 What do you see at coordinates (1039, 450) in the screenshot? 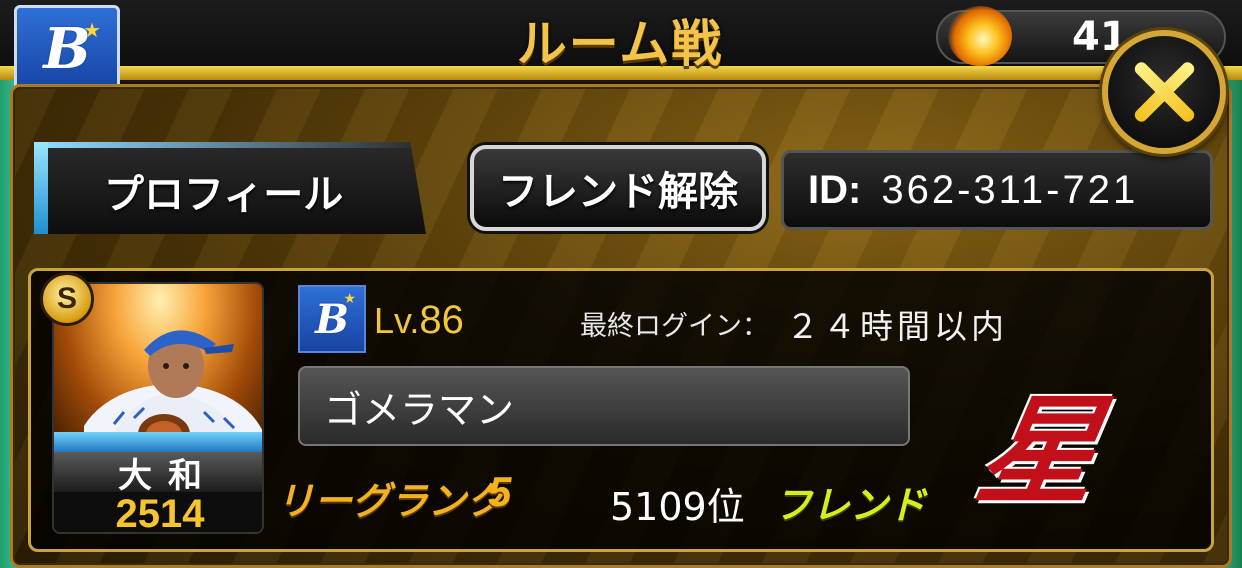
I see `rank-emblem-char: 星` at bounding box center [1039, 450].